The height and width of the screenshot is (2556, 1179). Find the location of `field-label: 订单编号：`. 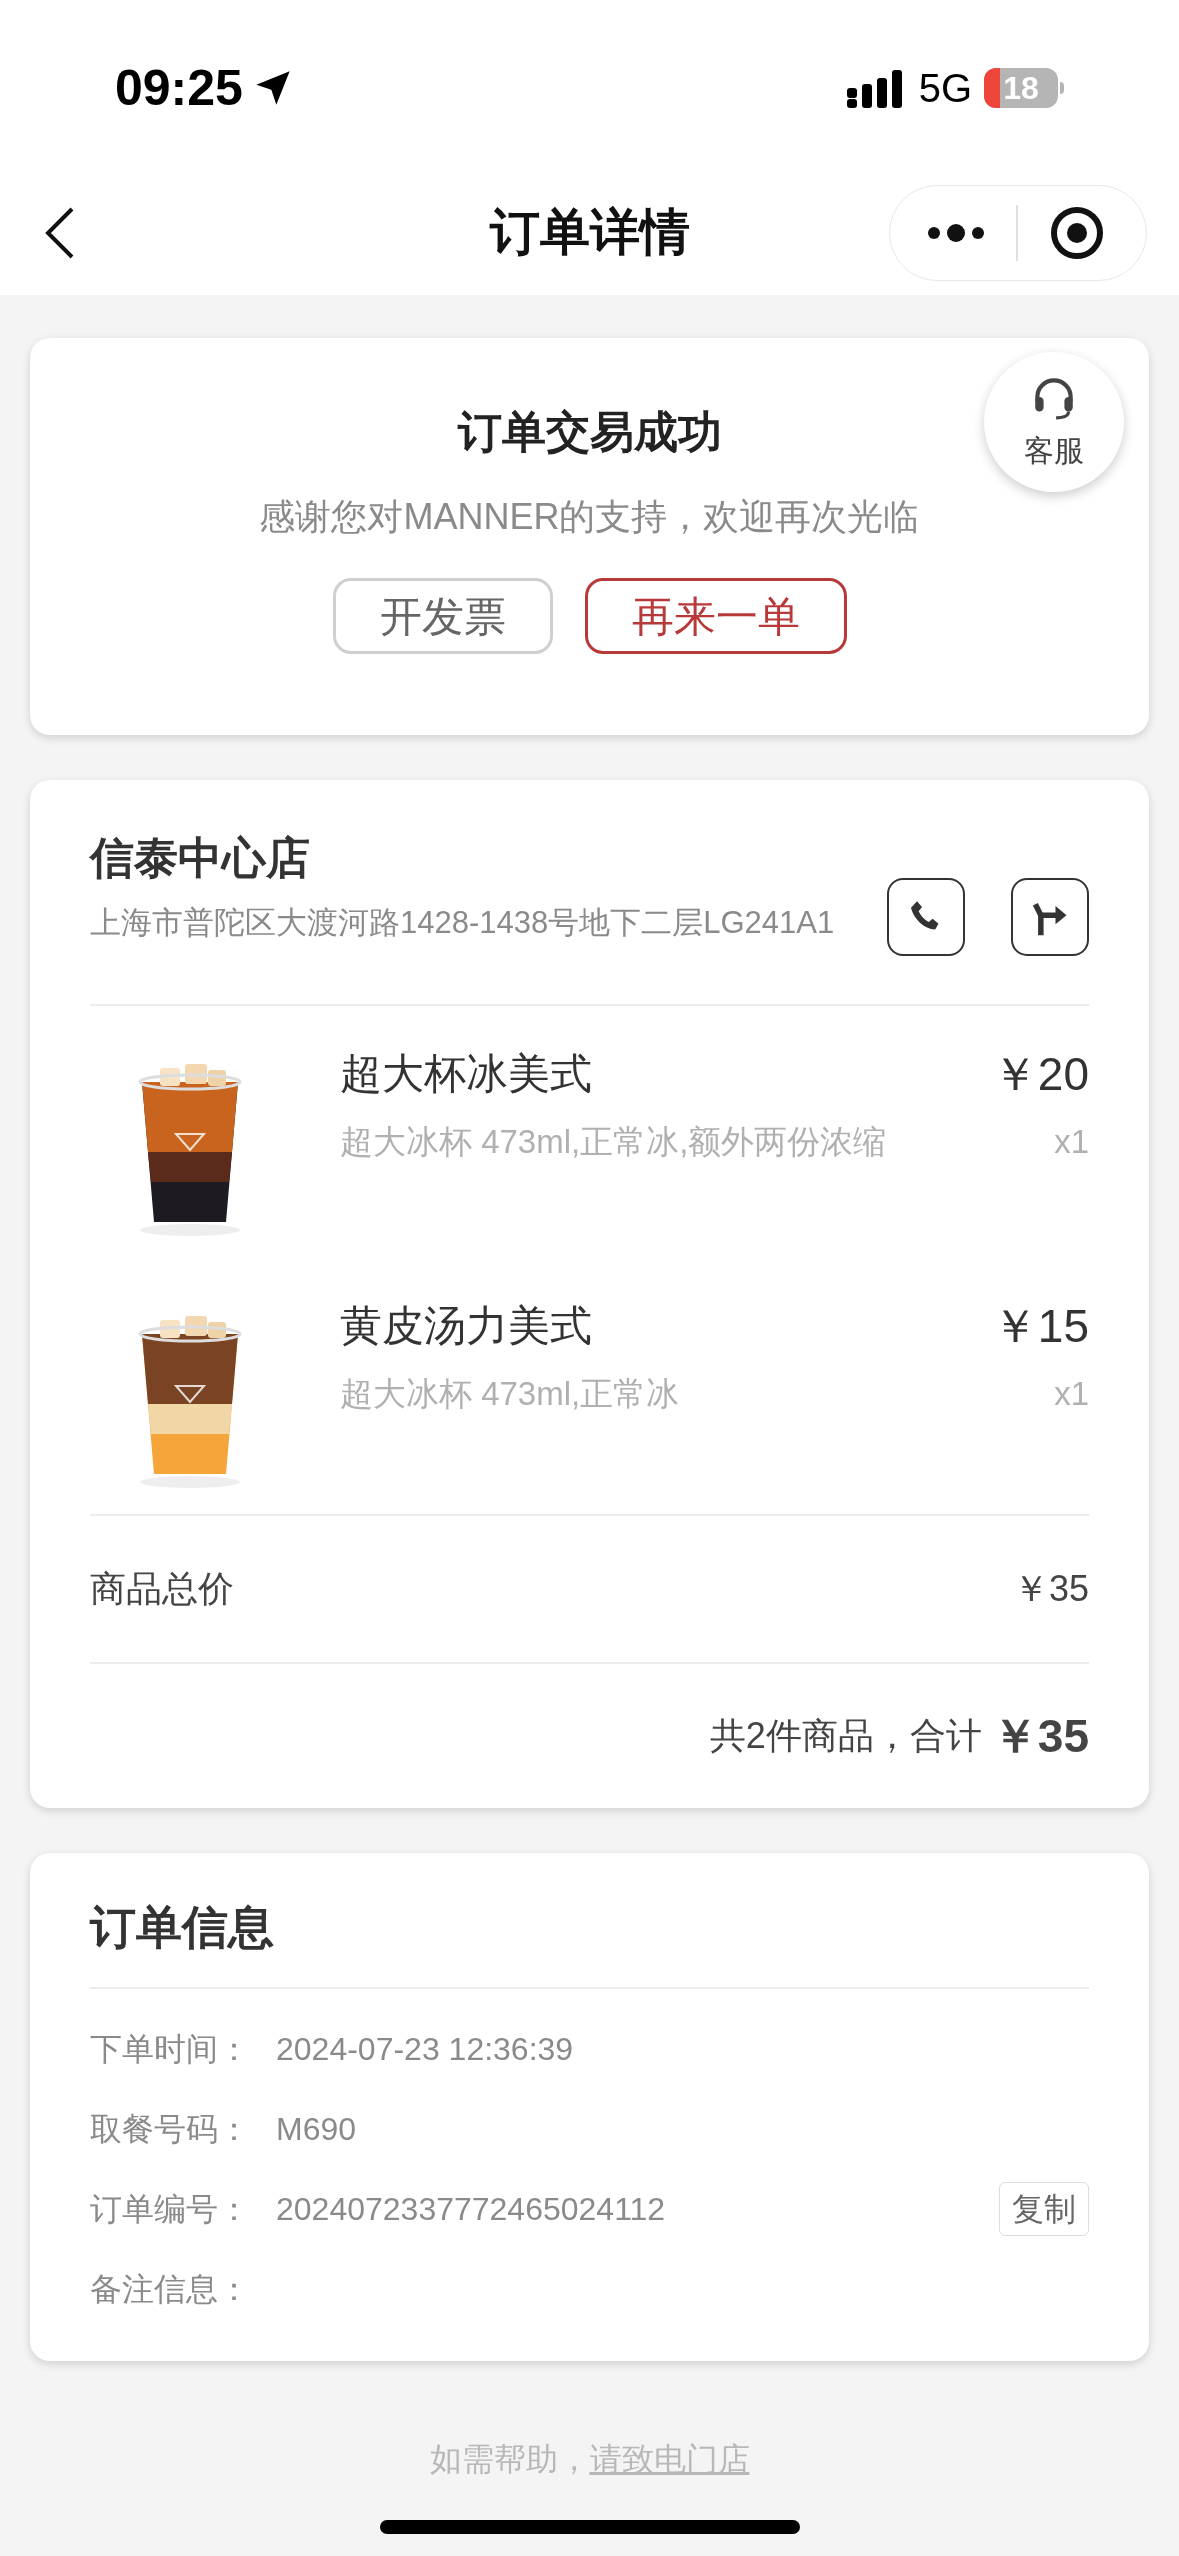

field-label: 订单编号： is located at coordinates (170, 2209).